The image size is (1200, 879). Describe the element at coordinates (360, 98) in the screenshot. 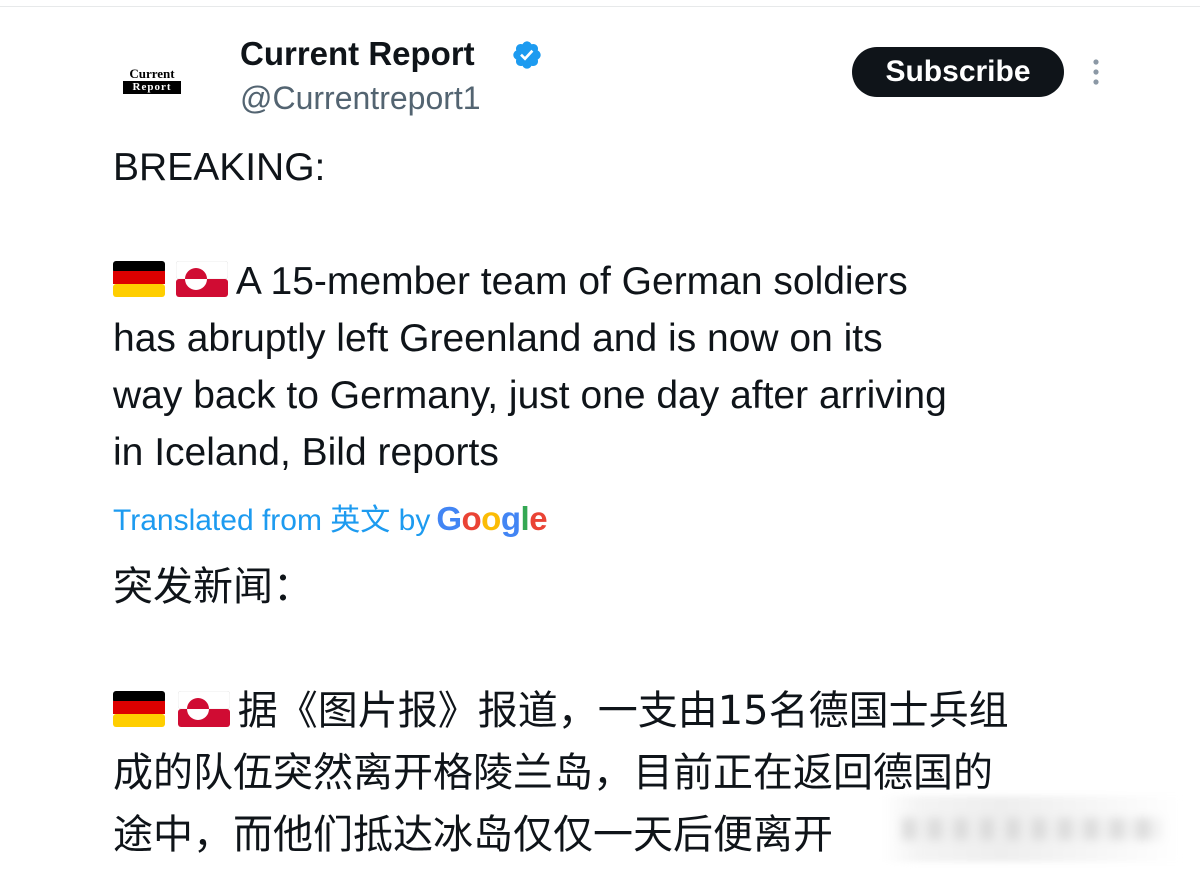

I see `account-handle: @Currentreport1` at that location.